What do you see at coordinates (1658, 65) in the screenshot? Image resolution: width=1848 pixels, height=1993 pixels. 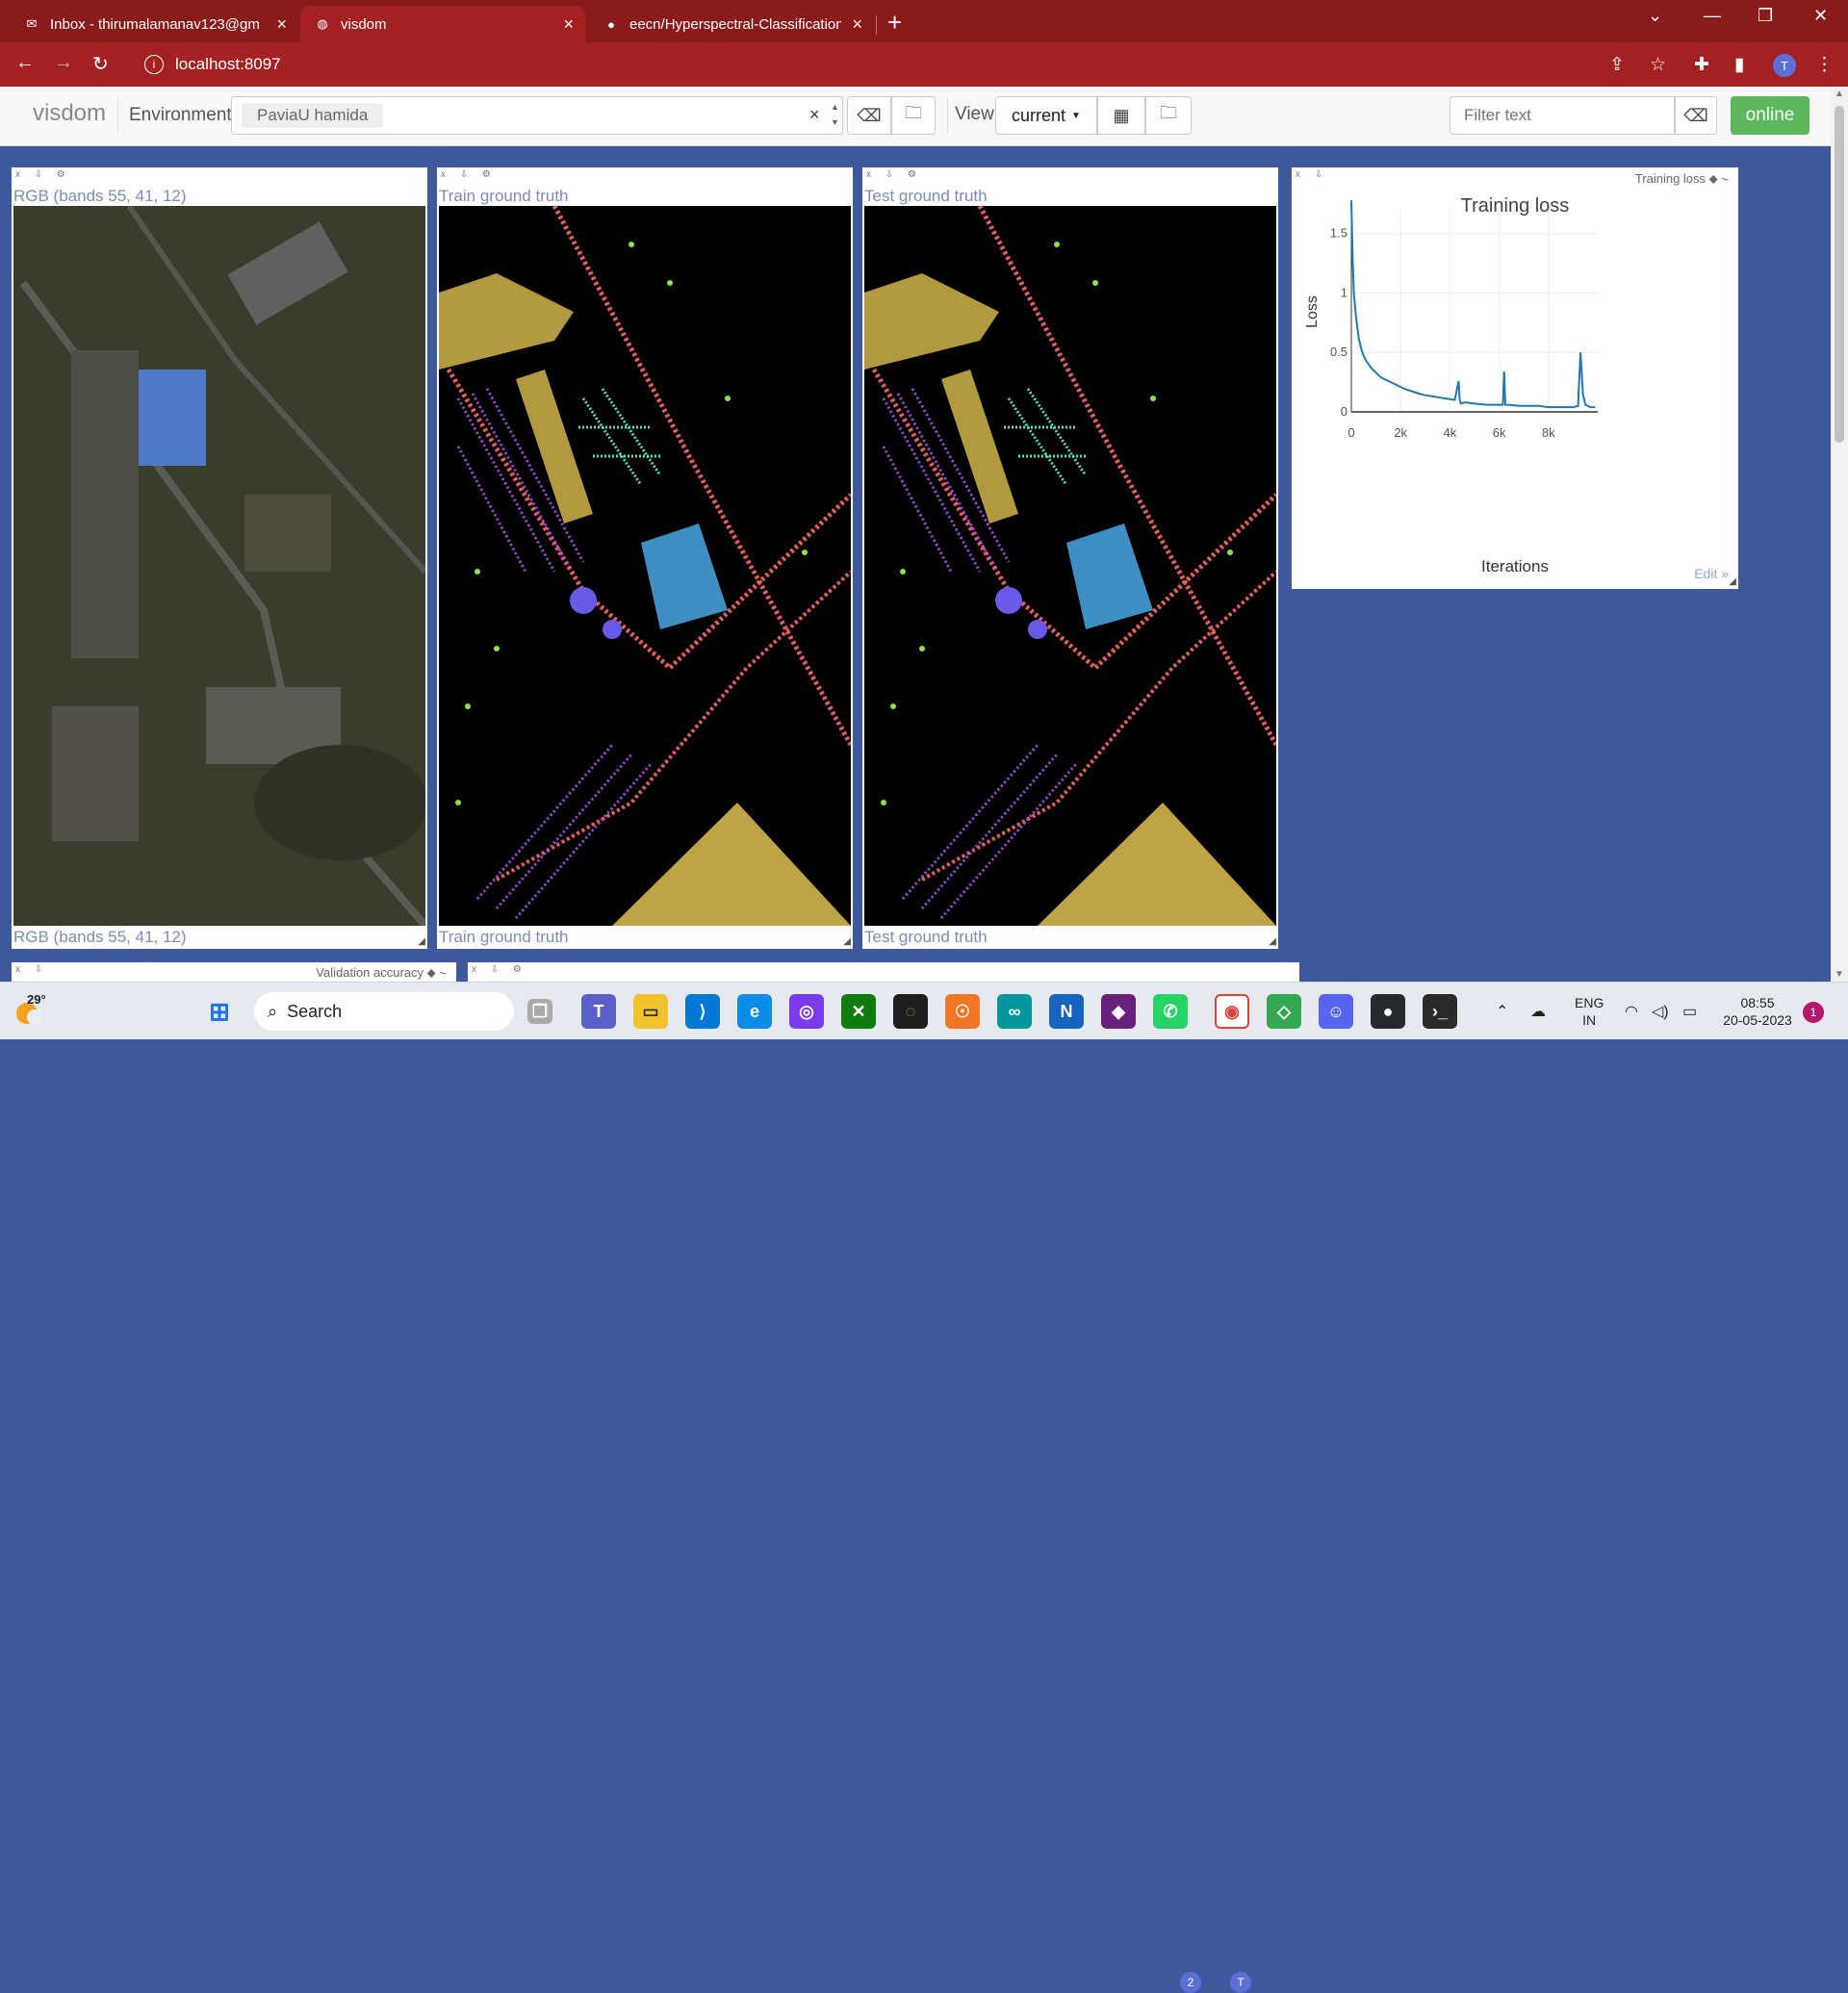 I see `bookmark-star-icon: ☆` at bounding box center [1658, 65].